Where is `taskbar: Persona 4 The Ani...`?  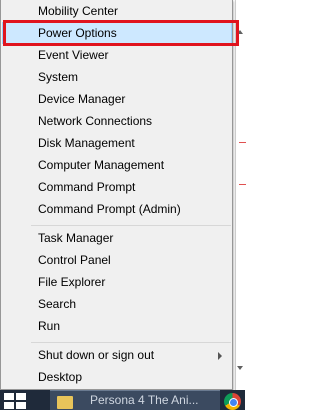 taskbar: Persona 4 The Ani... is located at coordinates (122, 400).